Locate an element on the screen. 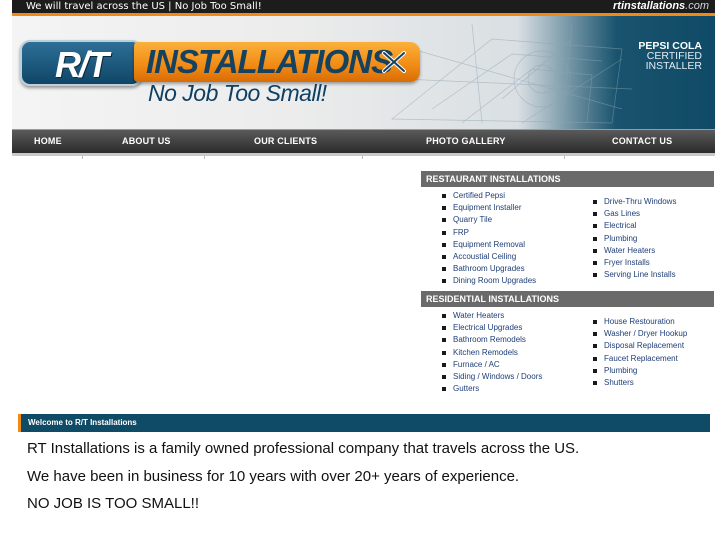 The height and width of the screenshot is (545, 727). list-item: Electrical Upgrades is located at coordinates (492, 328).